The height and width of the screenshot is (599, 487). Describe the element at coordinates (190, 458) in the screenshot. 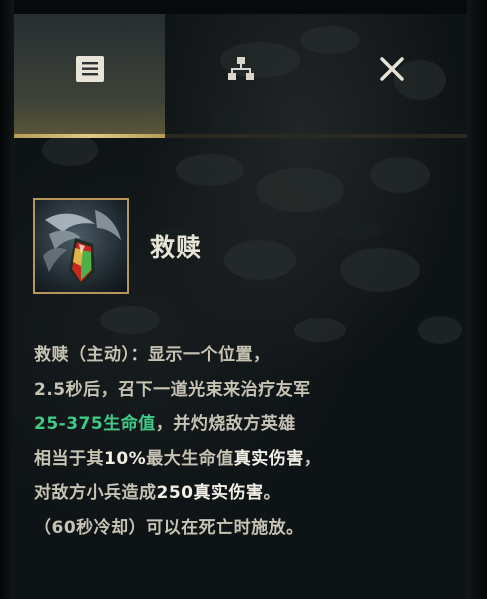

I see `description-text: 最大生命值` at that location.